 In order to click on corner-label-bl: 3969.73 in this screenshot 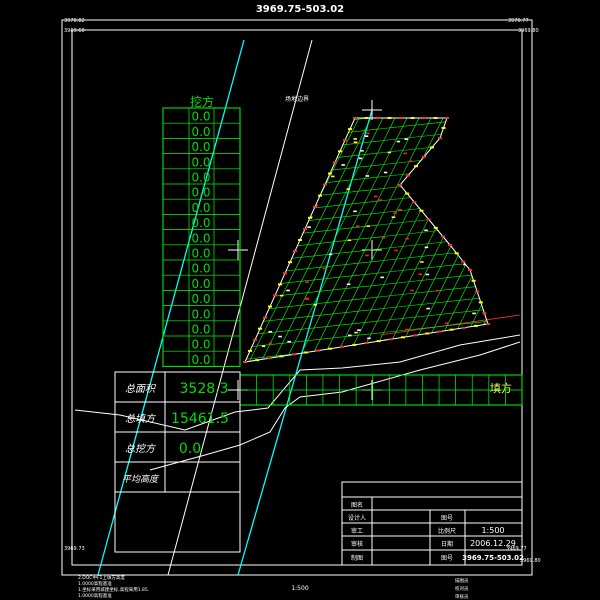, I will do `click(74, 549)`.